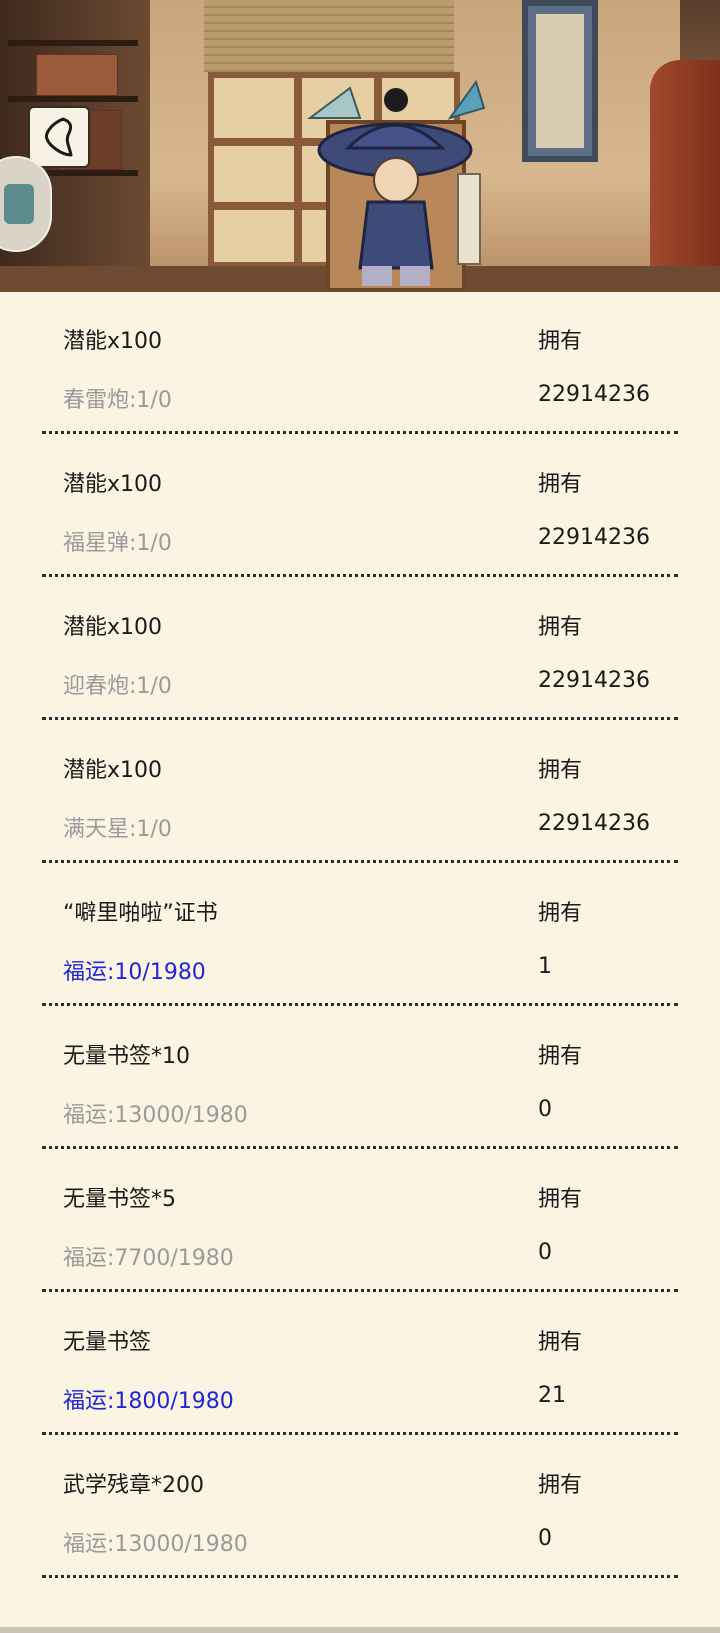  What do you see at coordinates (360, 1078) in the screenshot?
I see `list-item: 无量书签*10 拥有福运:13000/1980 0` at bounding box center [360, 1078].